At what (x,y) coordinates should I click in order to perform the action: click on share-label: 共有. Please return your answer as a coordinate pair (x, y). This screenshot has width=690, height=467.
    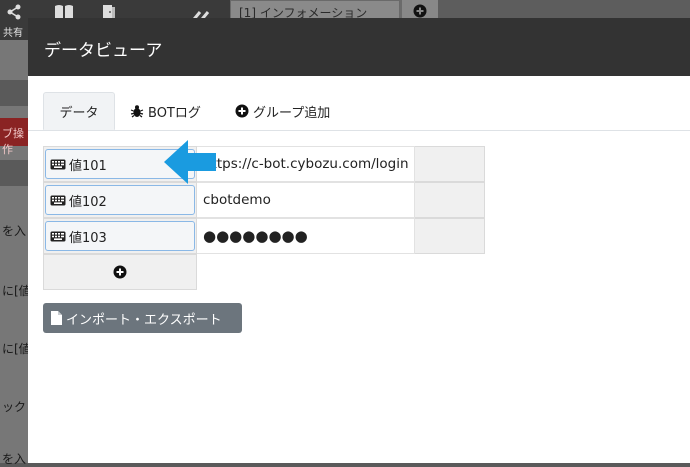
    Looking at the image, I should click on (13, 33).